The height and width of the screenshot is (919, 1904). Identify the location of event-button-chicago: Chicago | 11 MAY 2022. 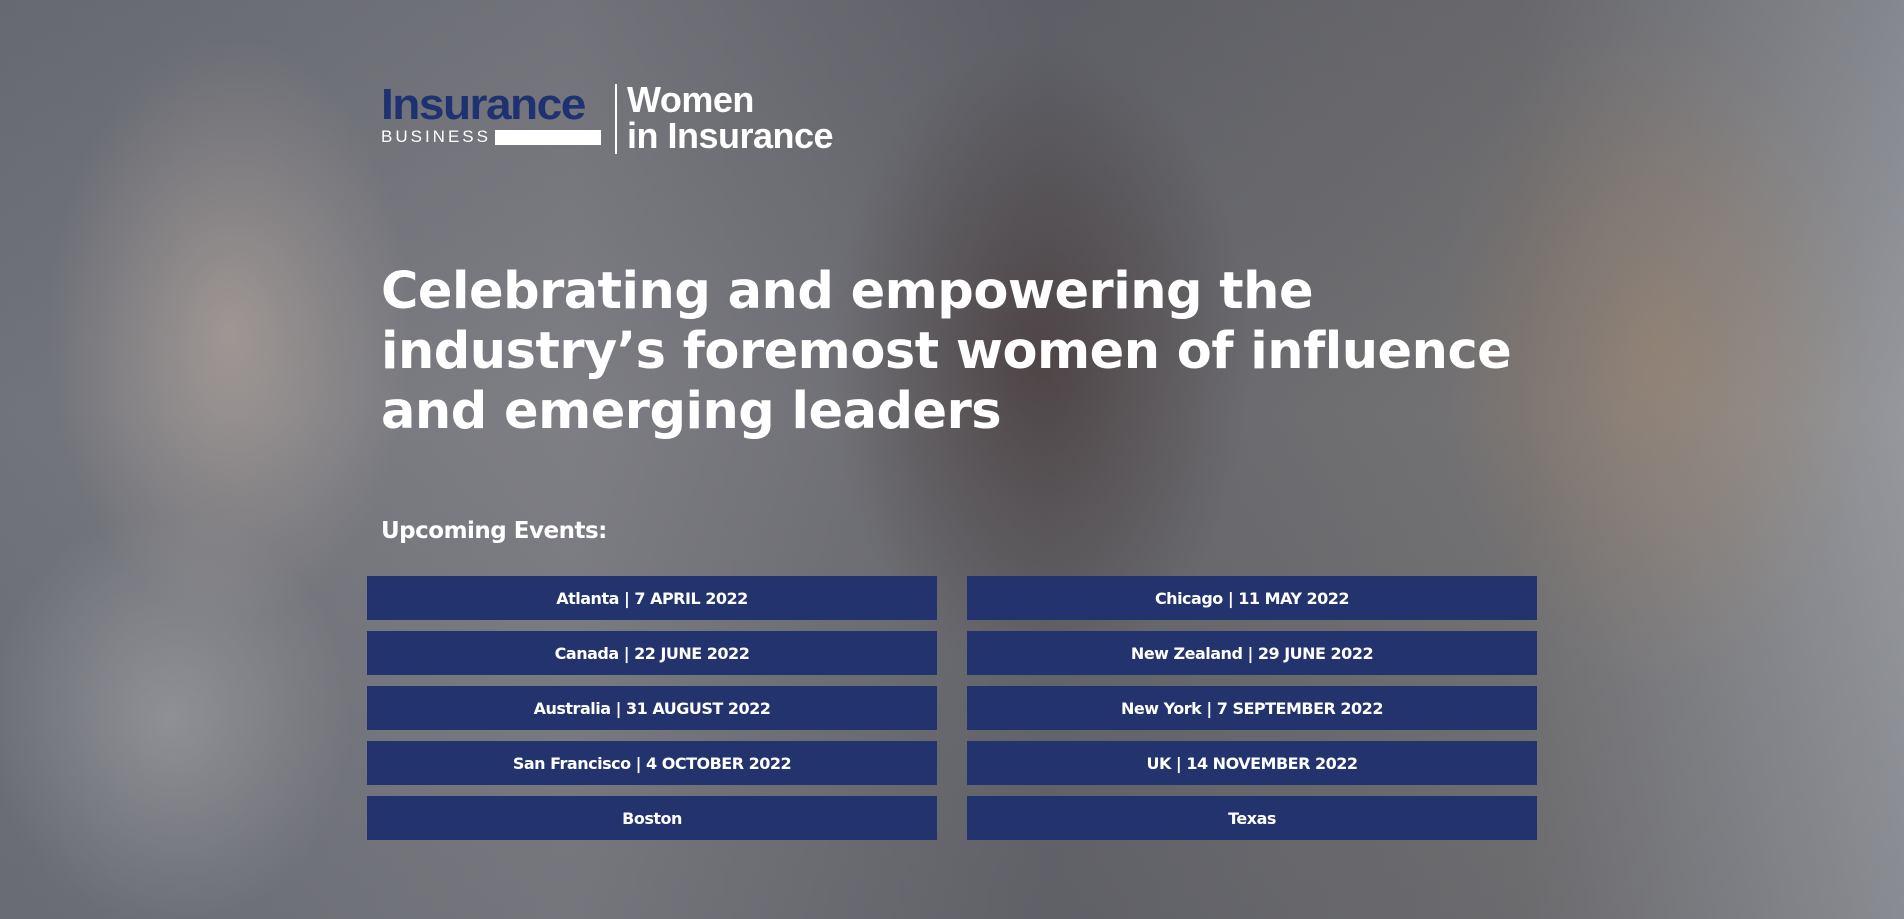
(1252, 598).